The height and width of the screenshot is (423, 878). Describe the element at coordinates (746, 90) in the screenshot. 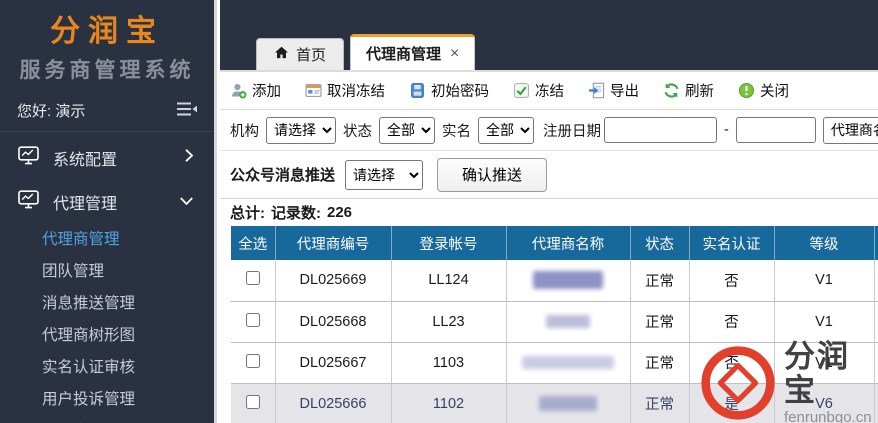

I see `close-circle-icon` at that location.